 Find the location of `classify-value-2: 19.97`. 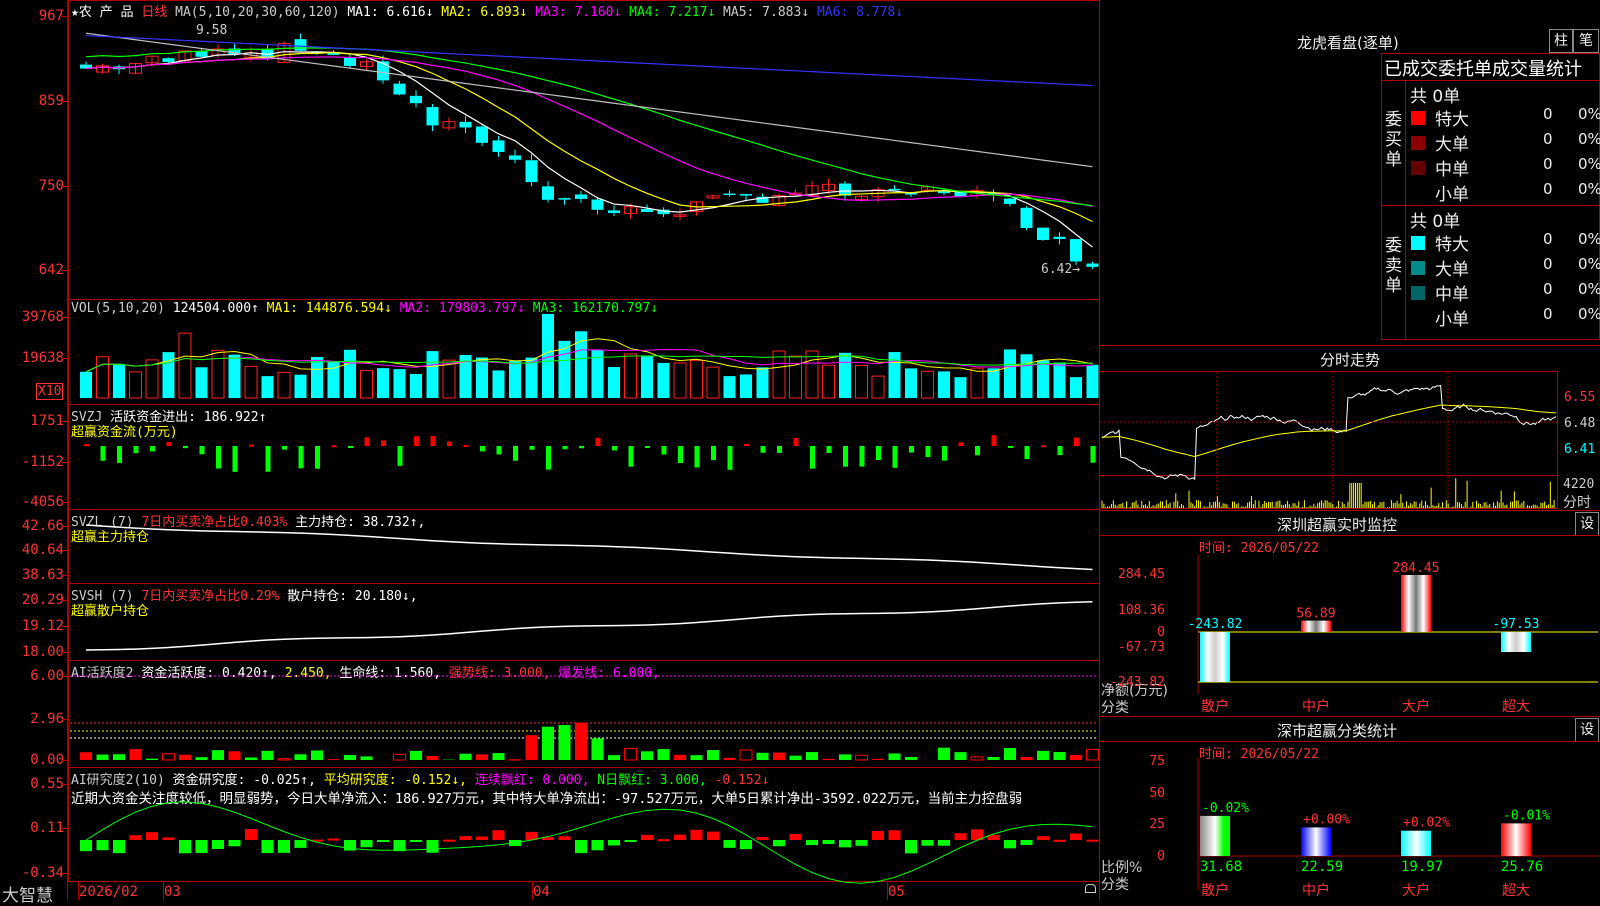

classify-value-2: 19.97 is located at coordinates (1422, 867).